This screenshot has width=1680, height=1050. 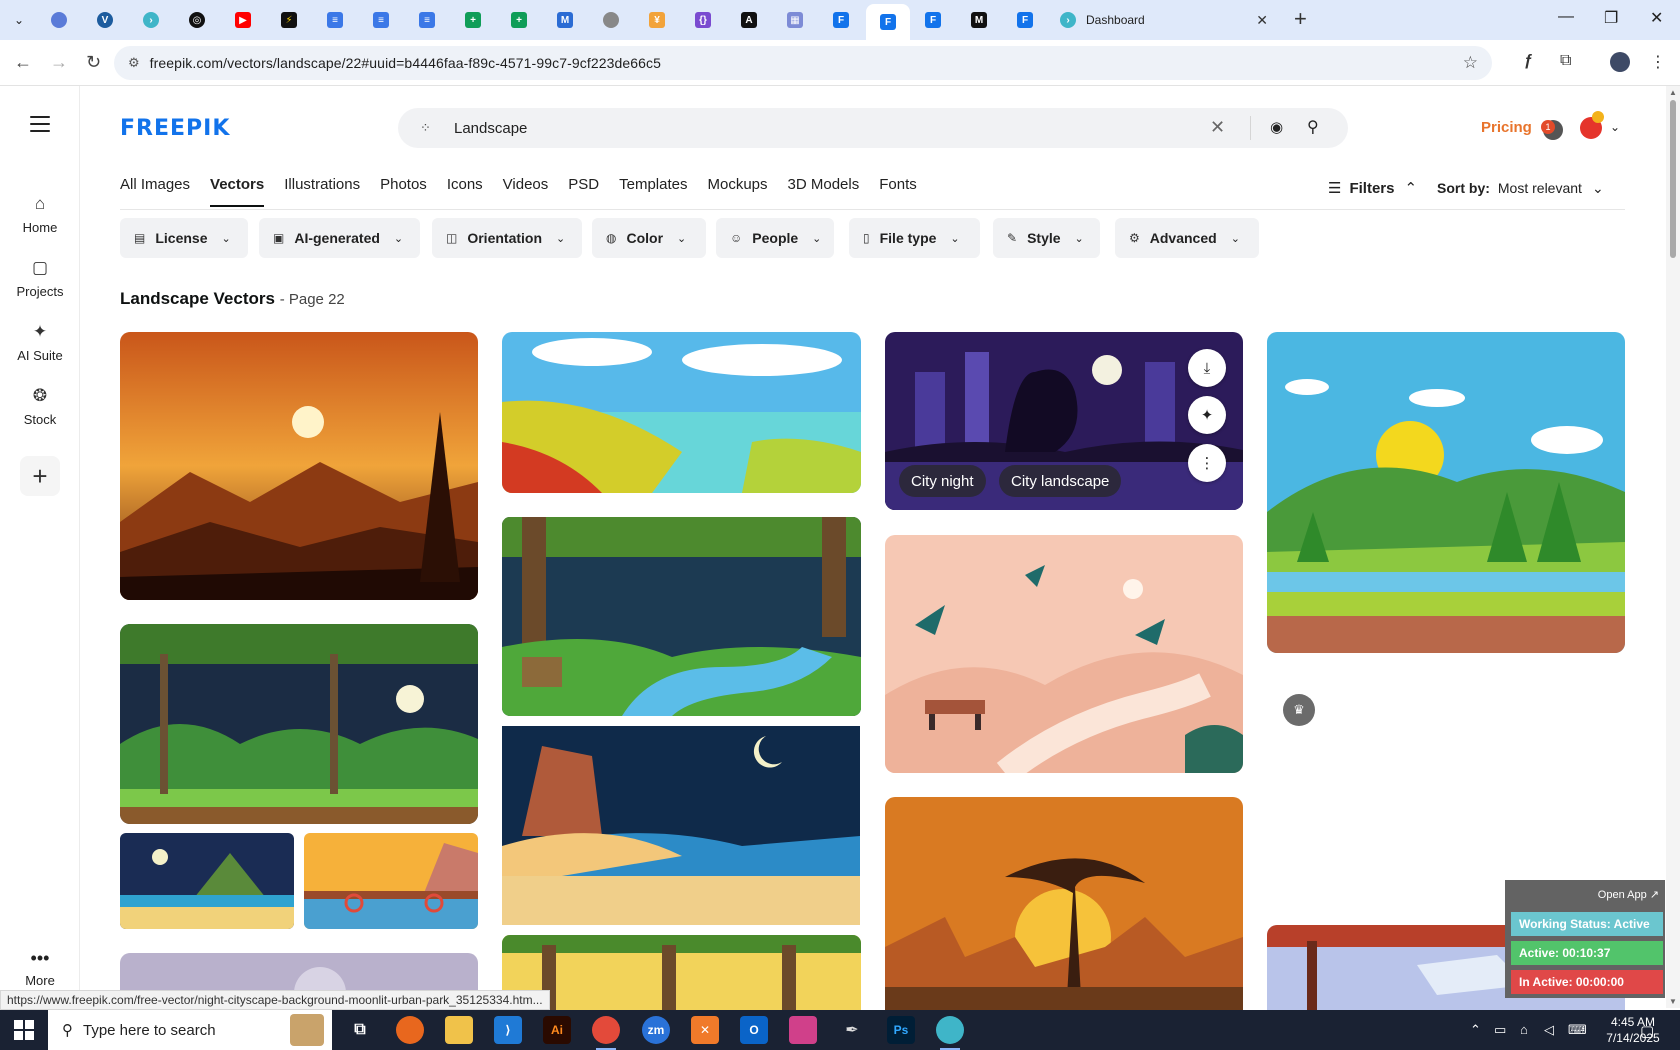 I want to click on chrome-icon, so click(x=606, y=1033).